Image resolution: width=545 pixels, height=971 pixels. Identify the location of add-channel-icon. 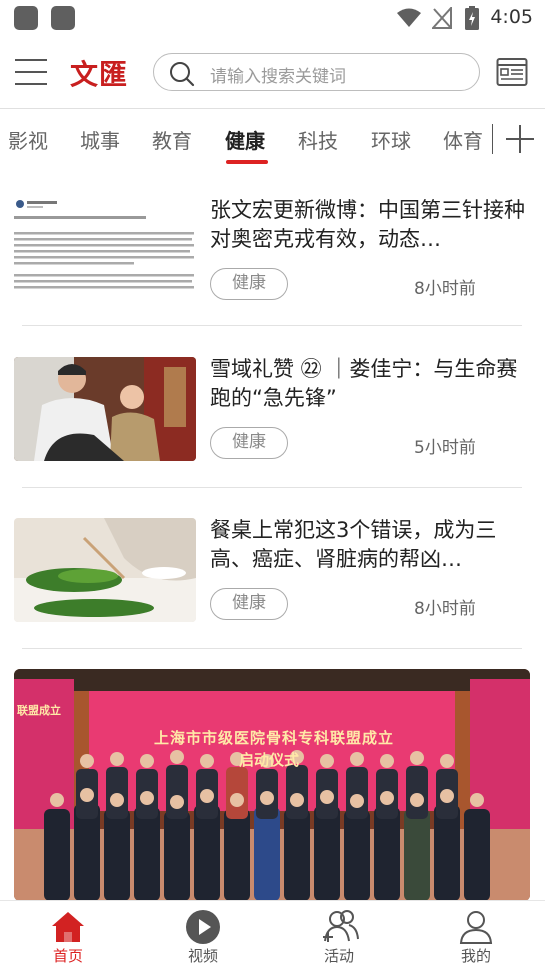
(520, 139).